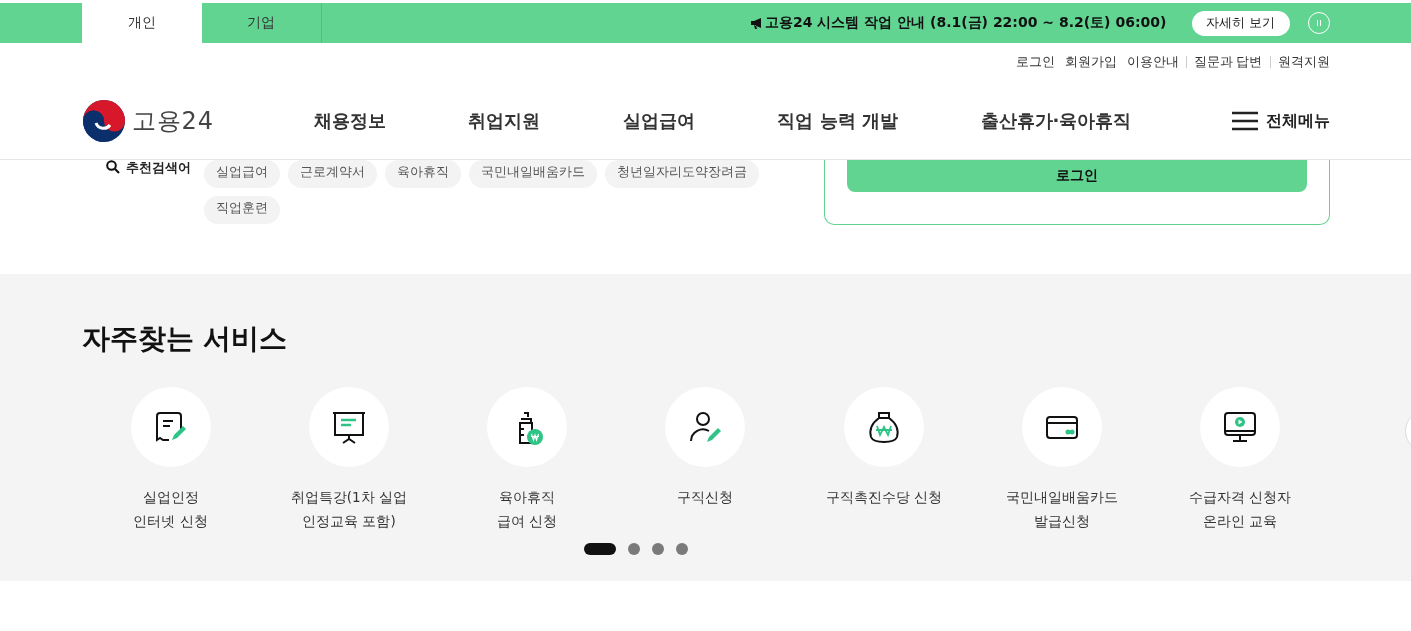 This screenshot has width=1411, height=631. What do you see at coordinates (527, 509) in the screenshot?
I see `service-link: 육아휴직 급여 신청` at bounding box center [527, 509].